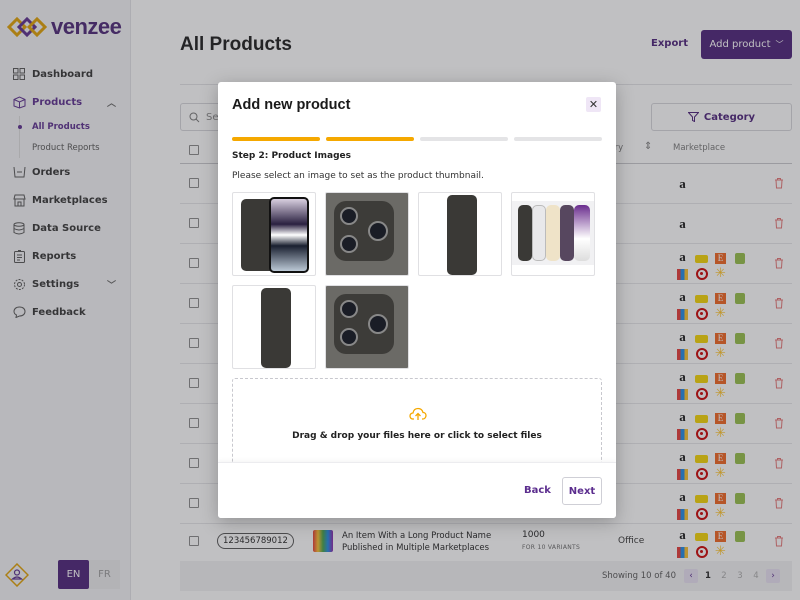 This screenshot has height=600, width=800. I want to click on cloud-upload-icon, so click(418, 413).